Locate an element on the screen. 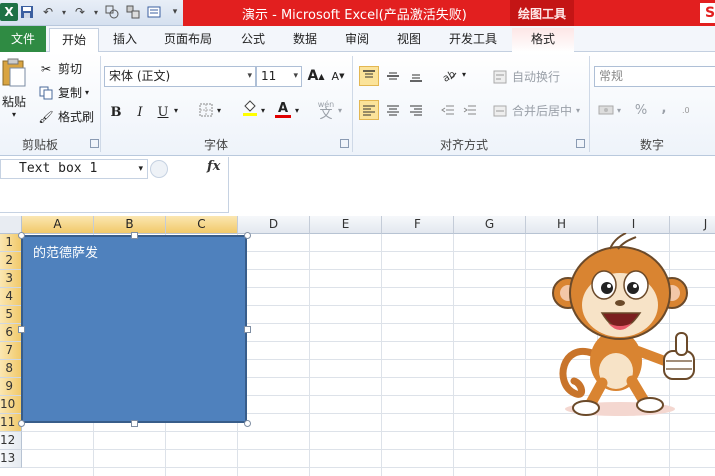 The width and height of the screenshot is (715, 476). align-bottom-button is located at coordinates (416, 76).